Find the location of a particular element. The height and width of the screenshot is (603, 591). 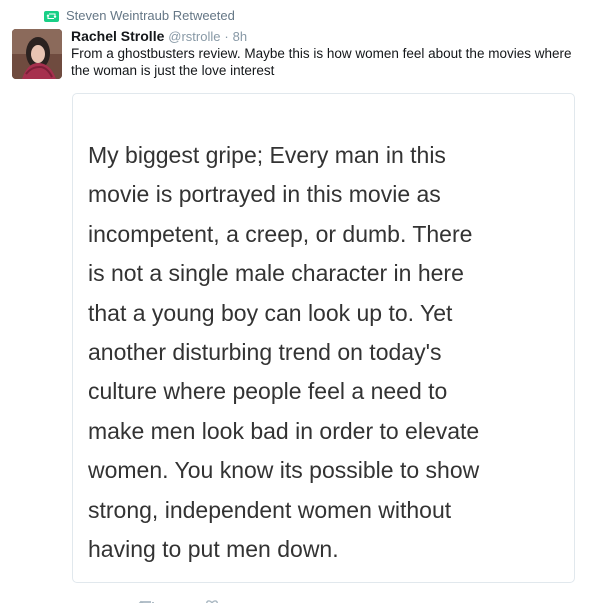

avatar is located at coordinates (37, 54).